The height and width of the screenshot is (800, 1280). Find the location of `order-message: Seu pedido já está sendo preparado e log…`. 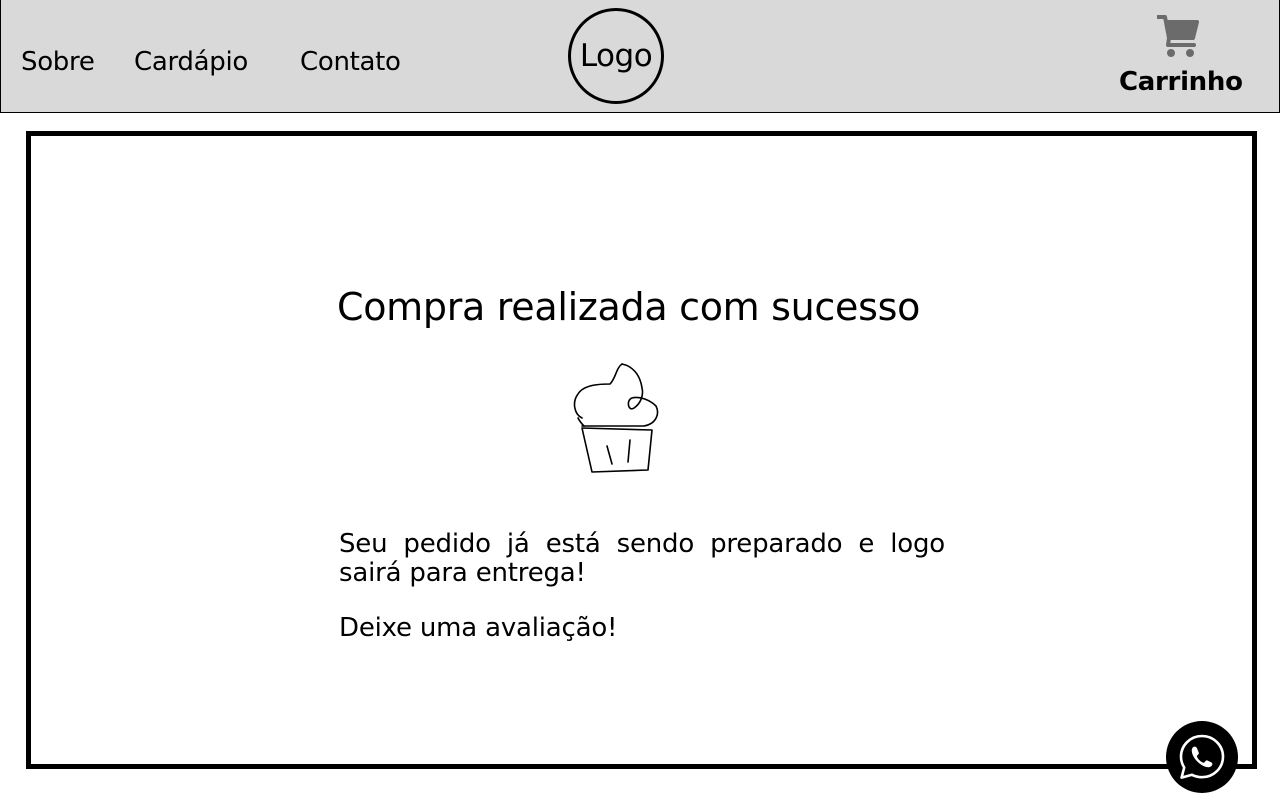

order-message: Seu pedido já está sendo preparado e log… is located at coordinates (642, 558).